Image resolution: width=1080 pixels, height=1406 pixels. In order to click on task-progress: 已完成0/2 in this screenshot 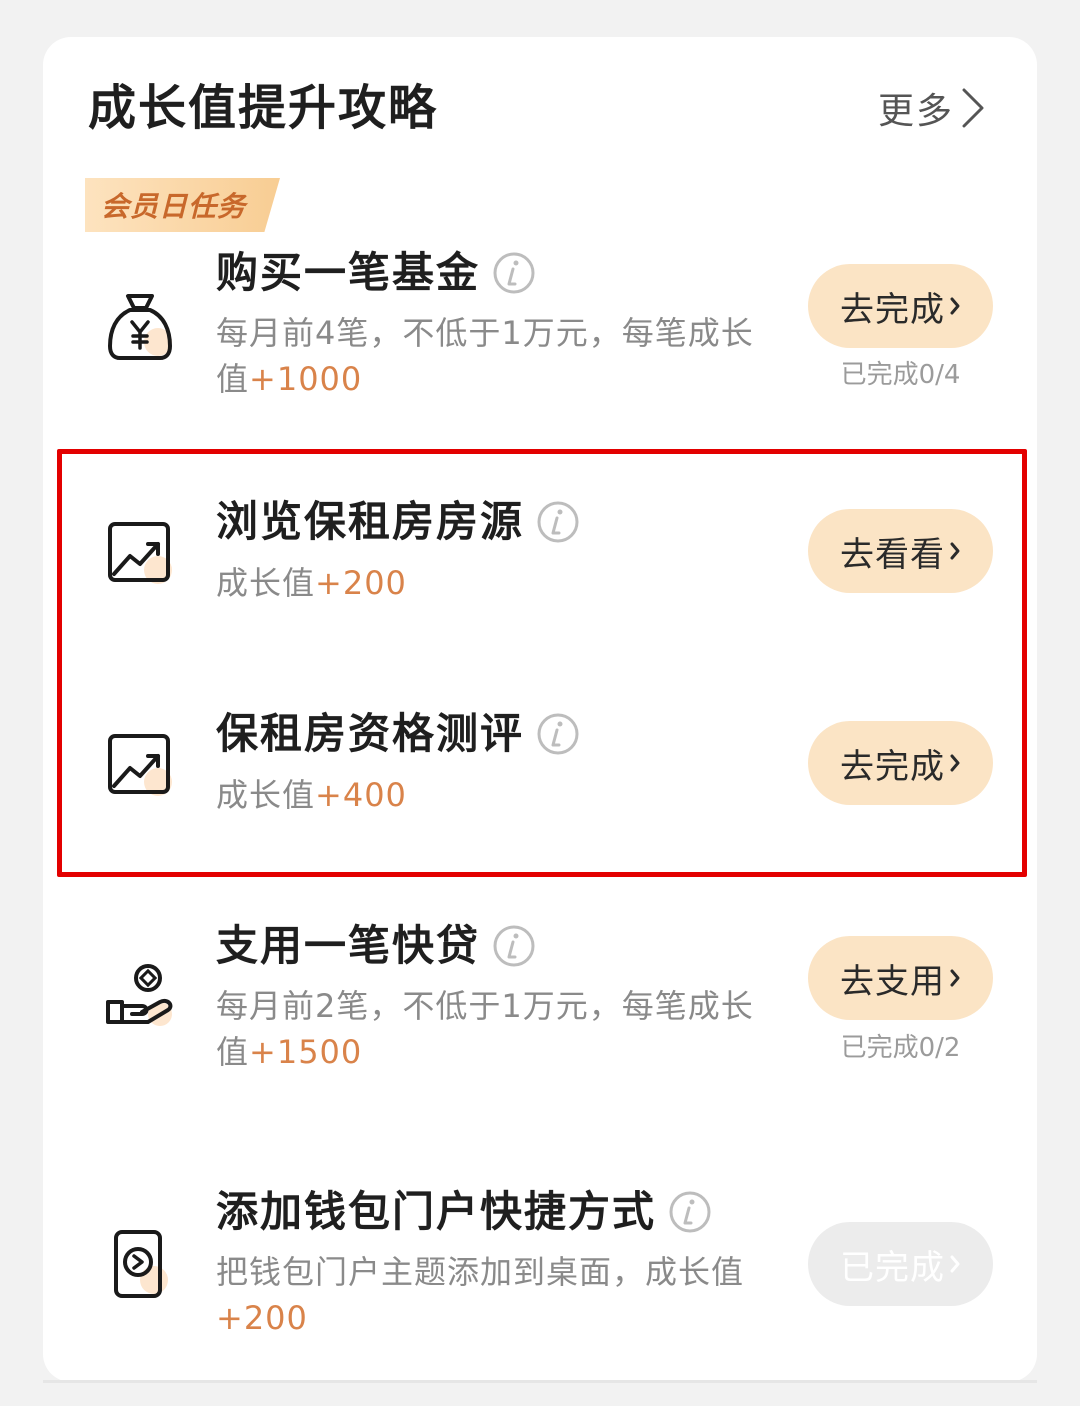, I will do `click(900, 1048)`.